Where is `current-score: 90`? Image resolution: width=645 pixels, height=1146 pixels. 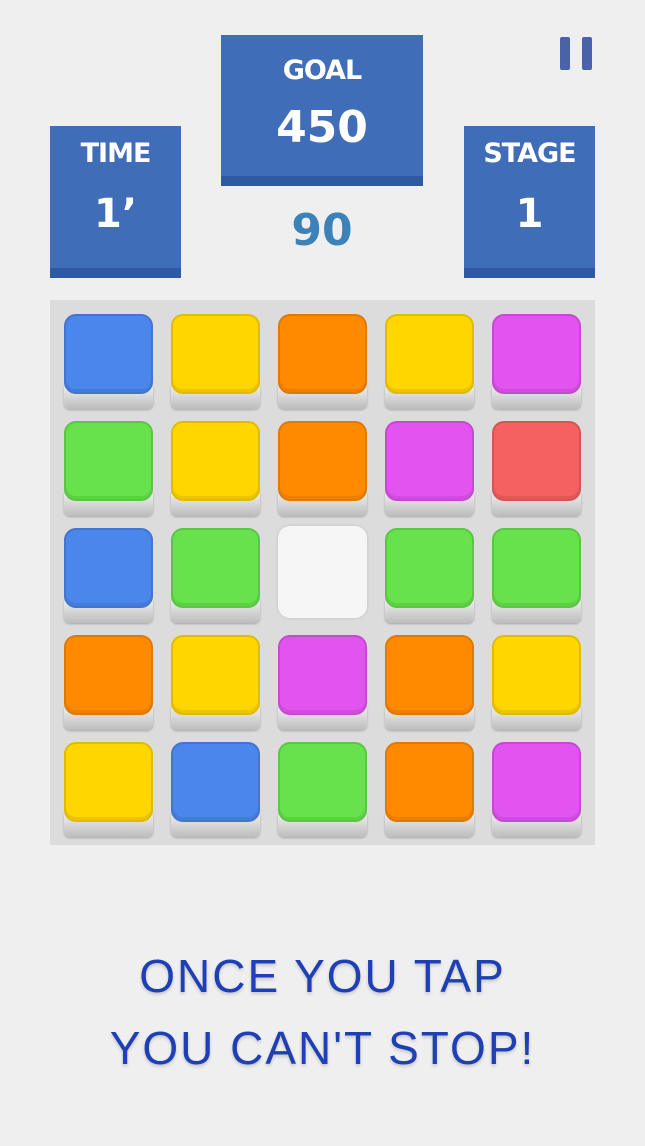
current-score: 90 is located at coordinates (322, 230).